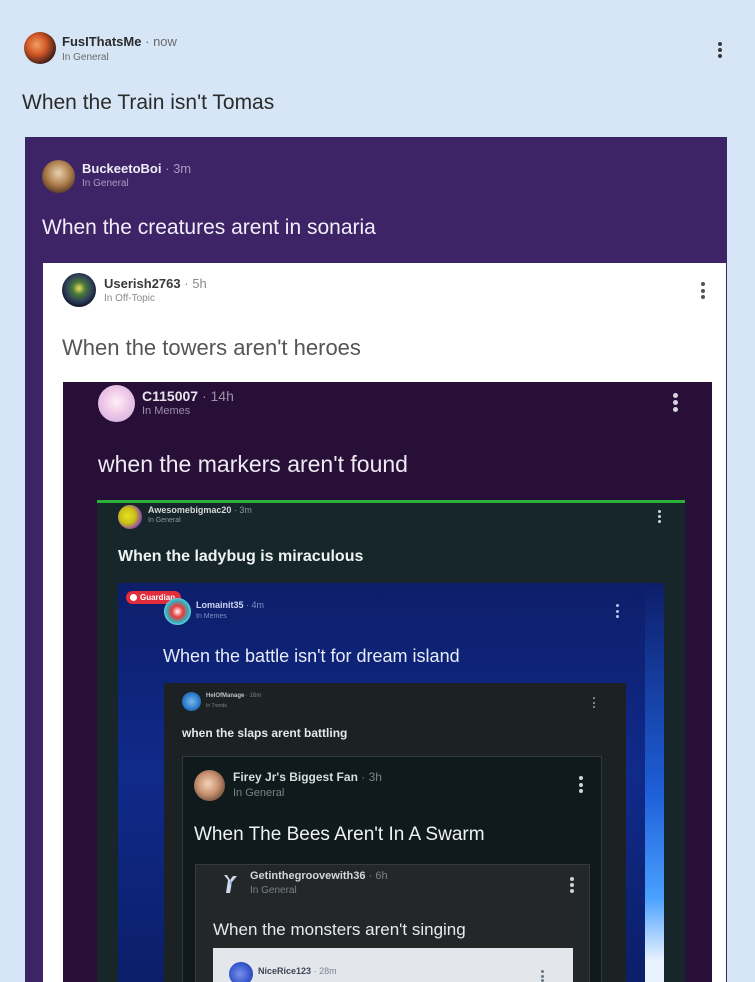 Image resolution: width=755 pixels, height=982 pixels. Describe the element at coordinates (381, 876) in the screenshot. I see `post-time: 6h` at that location.